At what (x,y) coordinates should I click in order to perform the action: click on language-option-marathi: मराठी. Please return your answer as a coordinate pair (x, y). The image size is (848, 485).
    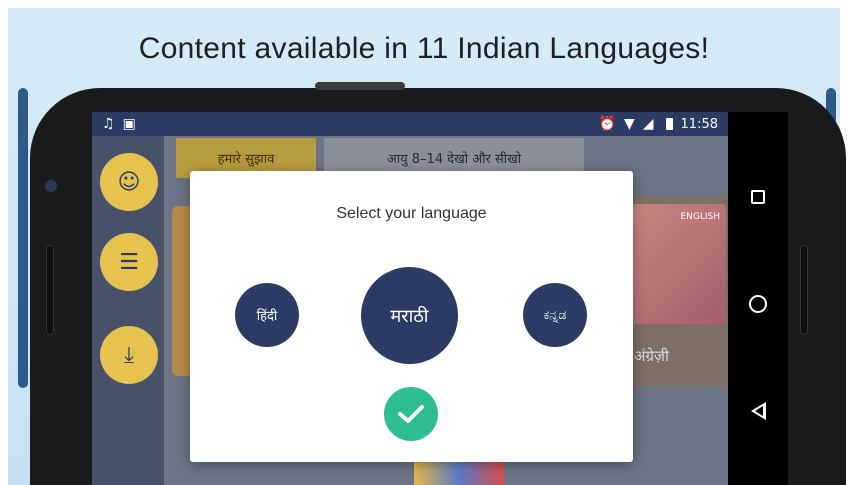
    Looking at the image, I should click on (409, 315).